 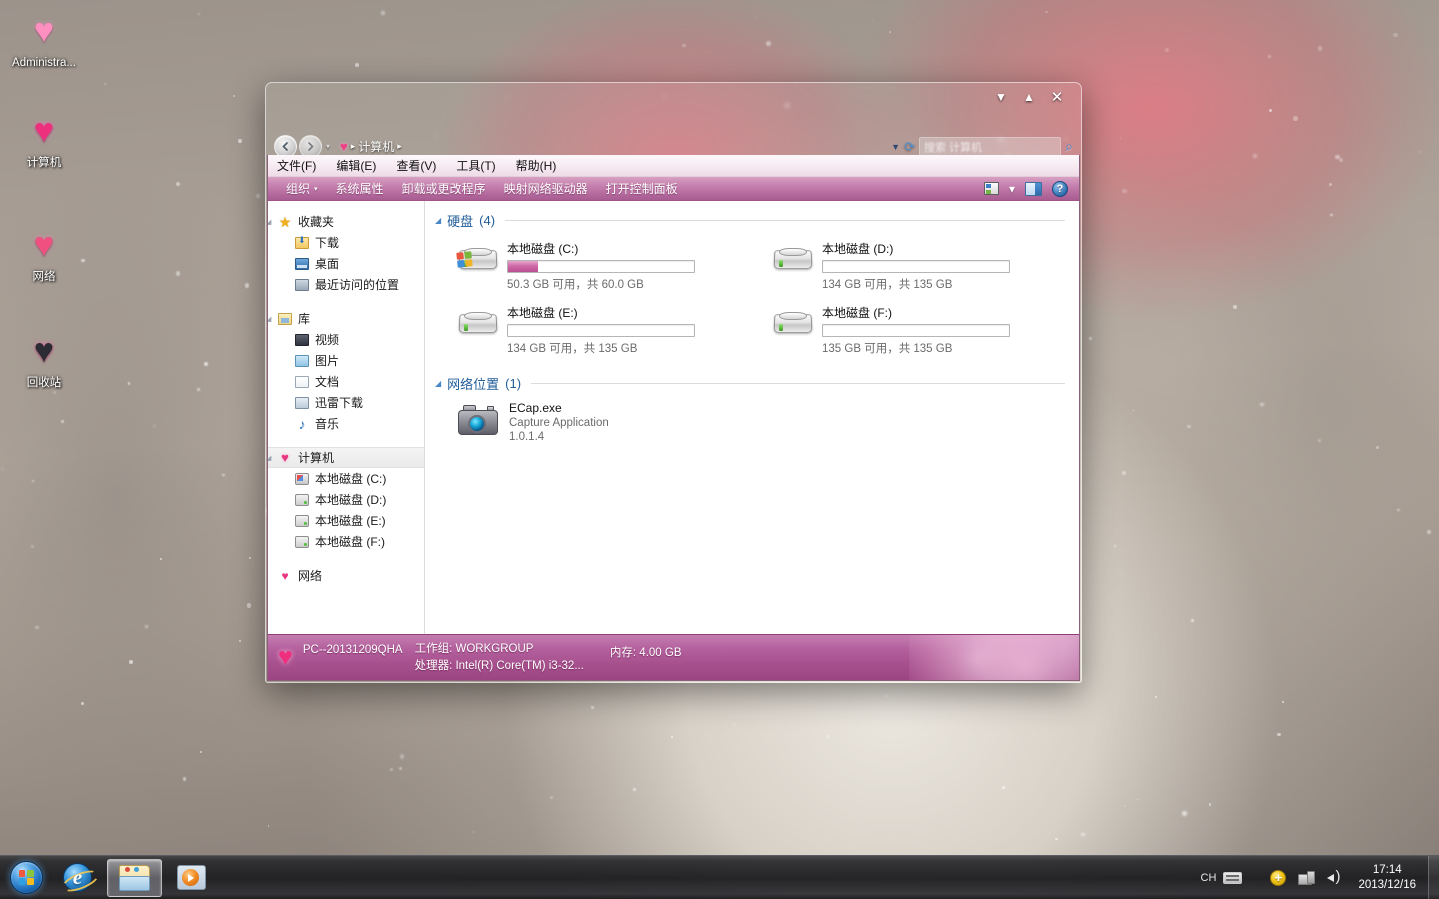 What do you see at coordinates (346, 318) in the screenshot?
I see `sidebar-item-libraries: ◢ 库` at bounding box center [346, 318].